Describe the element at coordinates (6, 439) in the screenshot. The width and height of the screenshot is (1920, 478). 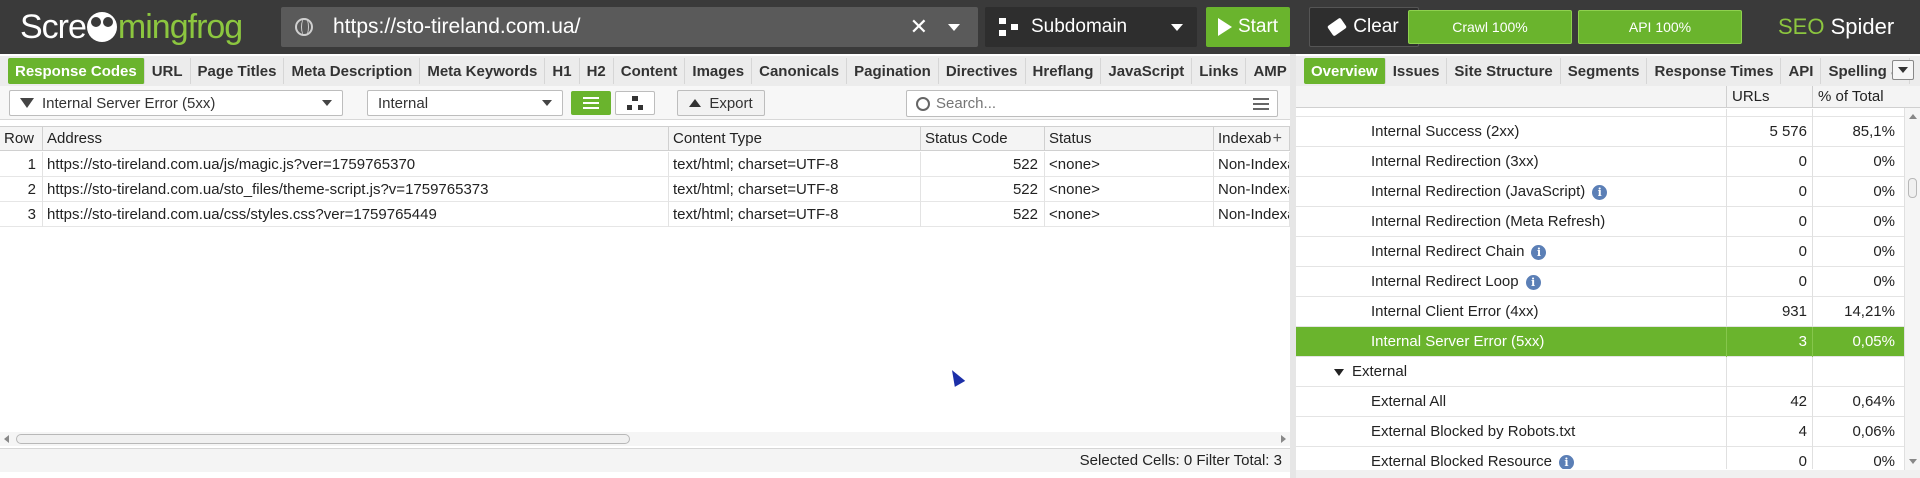
I see `scroll-left-icon` at that location.